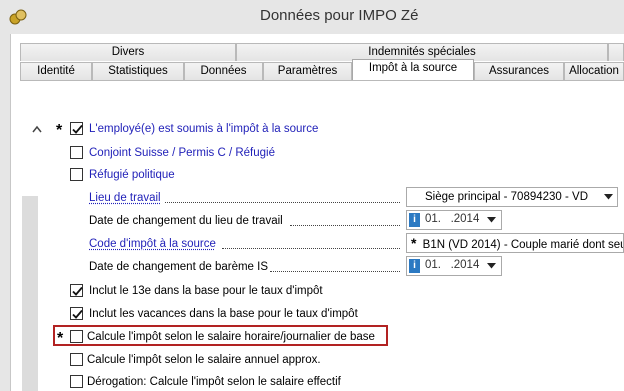  What do you see at coordinates (132, 175) in the screenshot?
I see `refugie-label: Réfugié politique` at bounding box center [132, 175].